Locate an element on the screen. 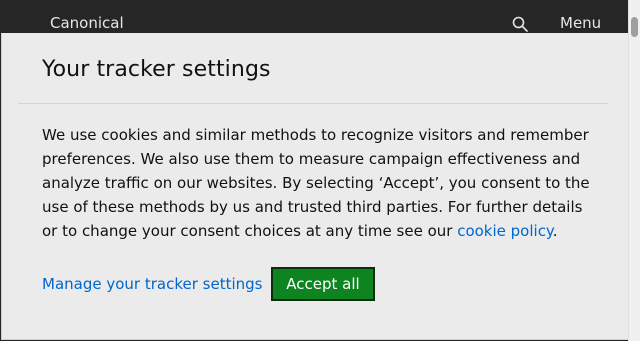 This screenshot has width=640, height=341. menu-button: Menu is located at coordinates (580, 23).